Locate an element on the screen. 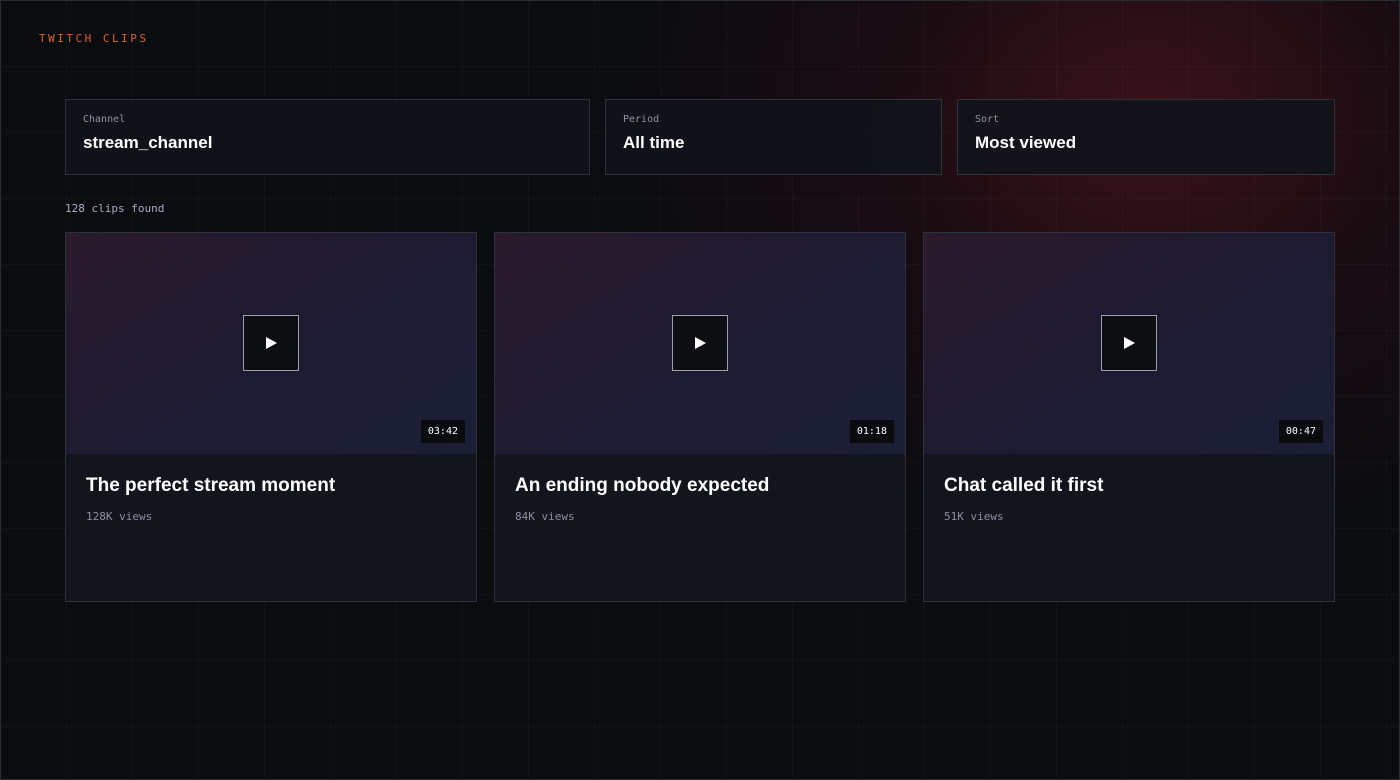 The width and height of the screenshot is (1400, 780). clip-views: 128K views is located at coordinates (119, 516).